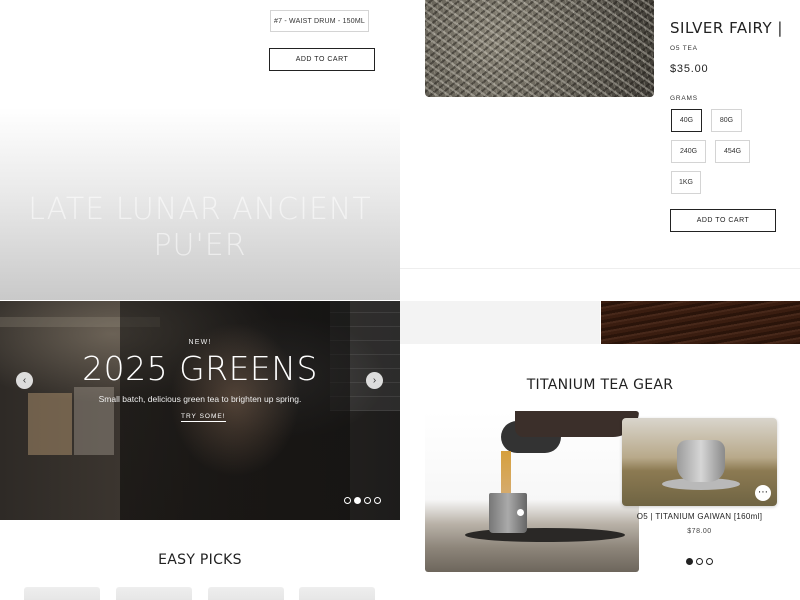 This screenshot has height=600, width=800. Describe the element at coordinates (600, 385) in the screenshot. I see `tea-gear-title: TITANIUM TEA GEAR` at that location.